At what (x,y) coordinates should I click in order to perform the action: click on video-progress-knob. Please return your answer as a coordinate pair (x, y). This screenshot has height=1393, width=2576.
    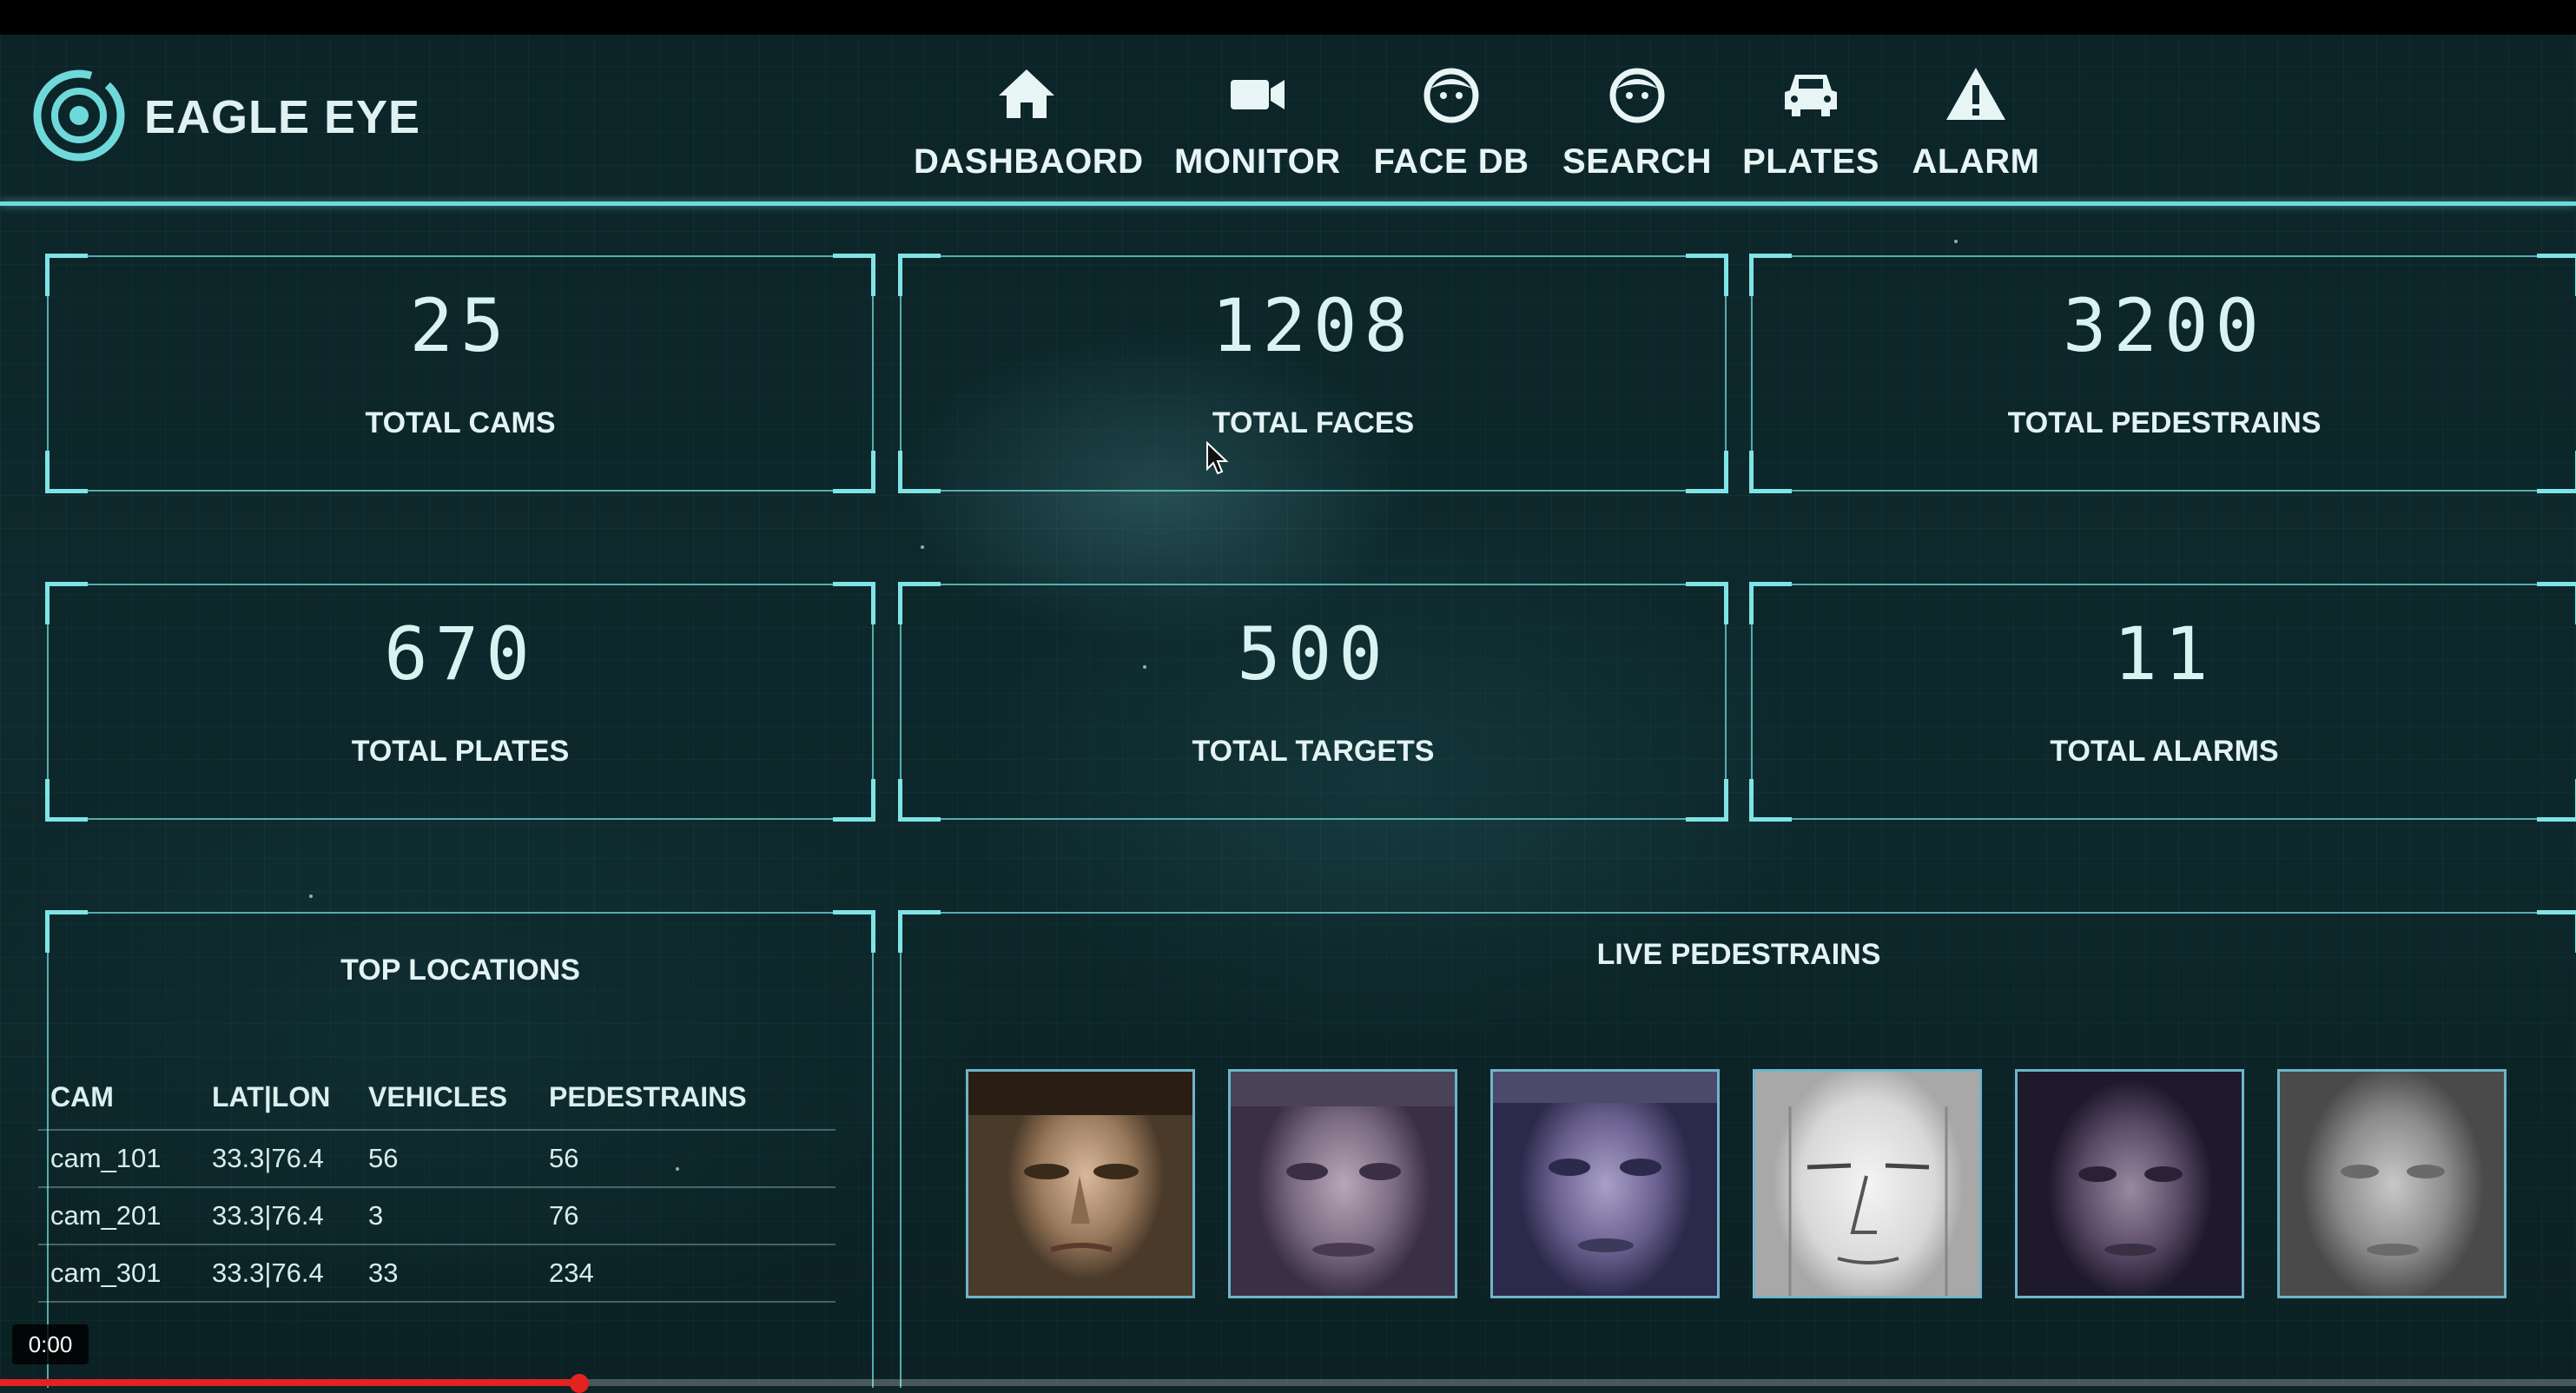
    Looking at the image, I should click on (580, 1383).